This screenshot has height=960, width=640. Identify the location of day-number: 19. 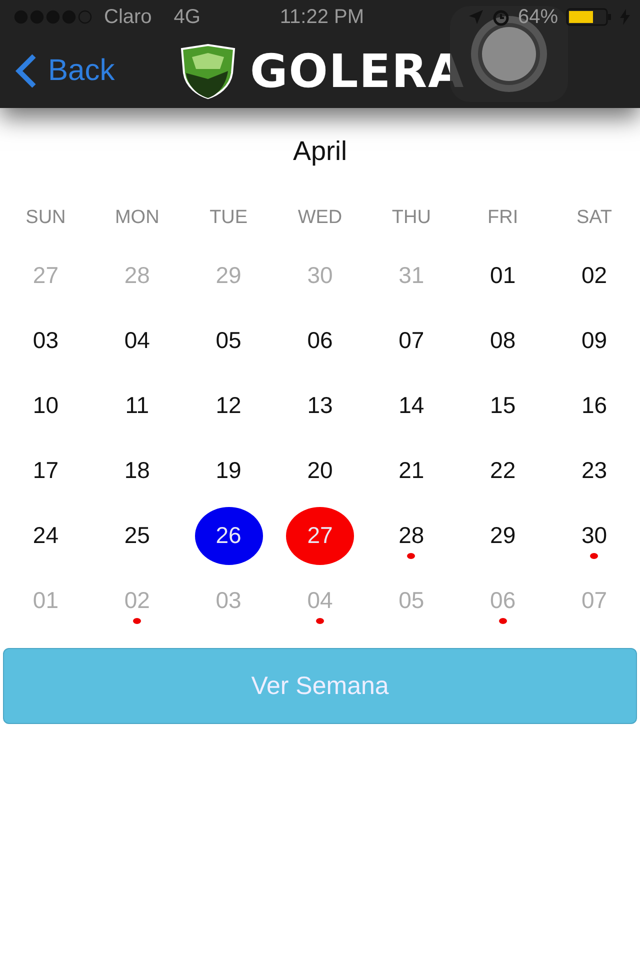
(229, 471).